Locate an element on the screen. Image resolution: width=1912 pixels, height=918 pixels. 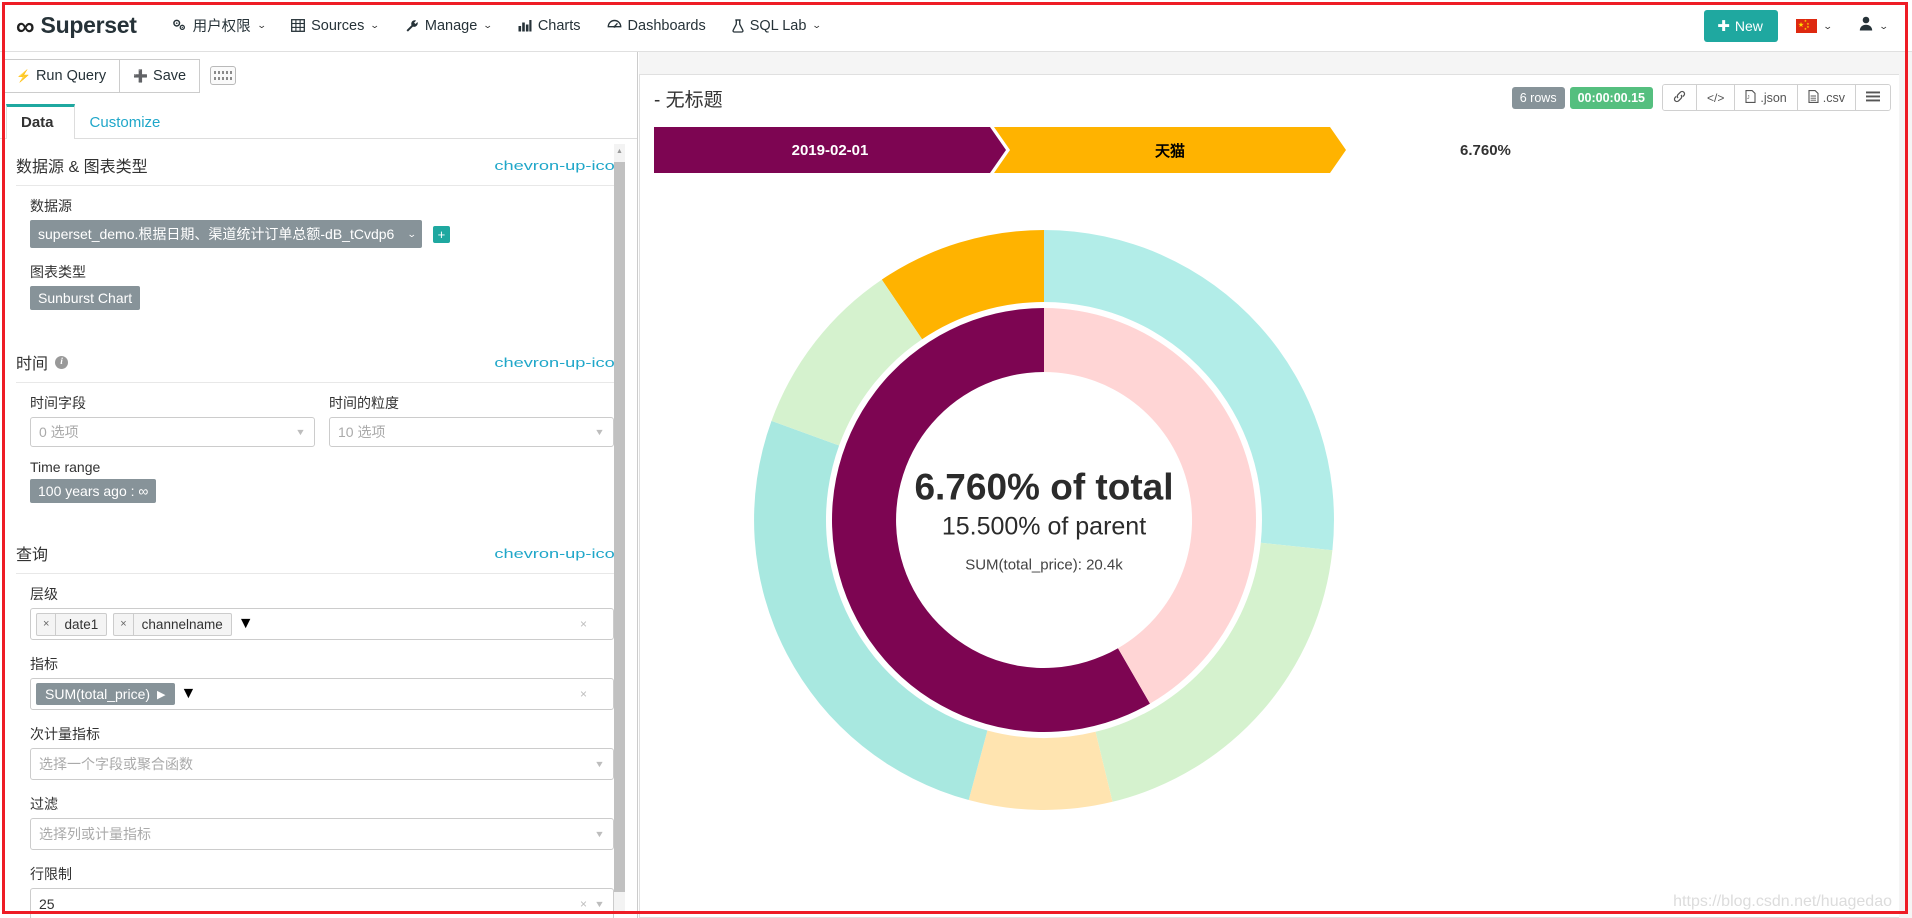
nav-item-user-permissions: 用户权限 ⌄ is located at coordinates (219, 25).